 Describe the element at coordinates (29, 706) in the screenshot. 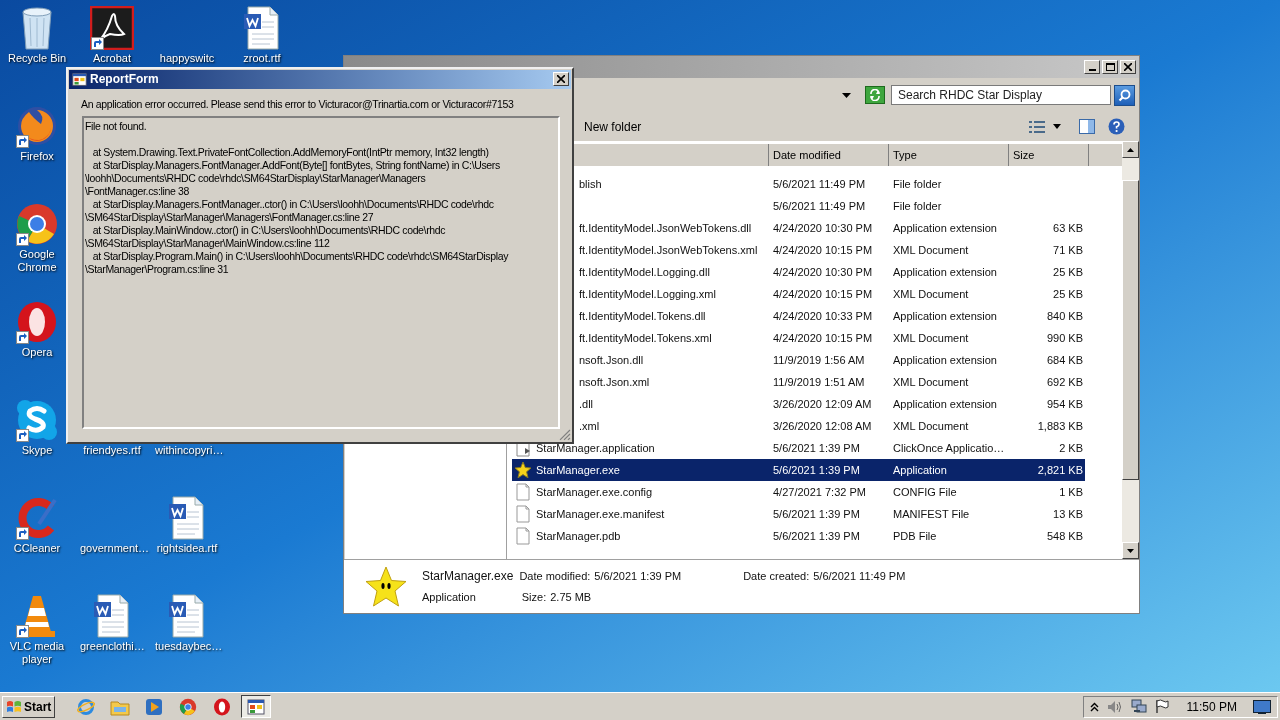

I see `start-button: Start` at that location.